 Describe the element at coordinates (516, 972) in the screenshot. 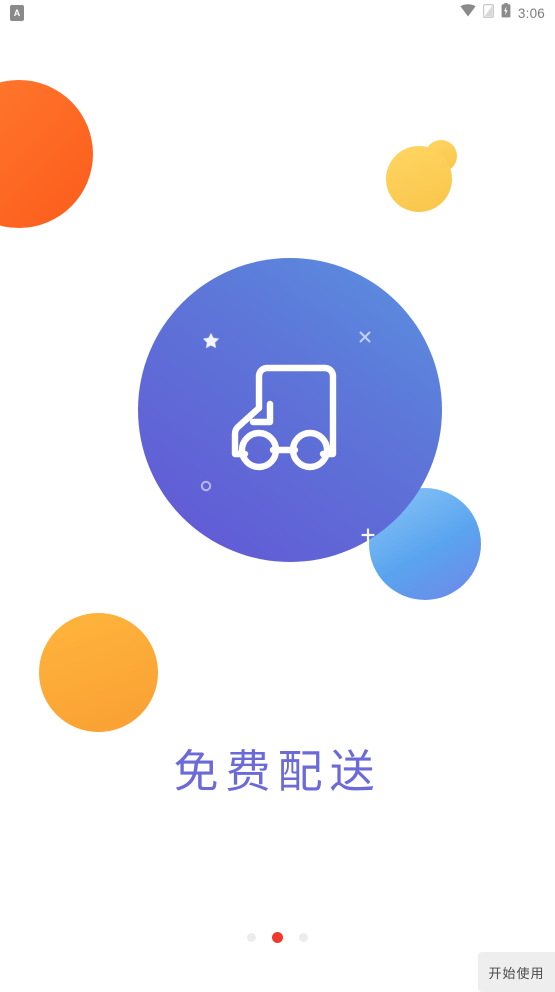

I see `start-using-button: 开始使用` at that location.